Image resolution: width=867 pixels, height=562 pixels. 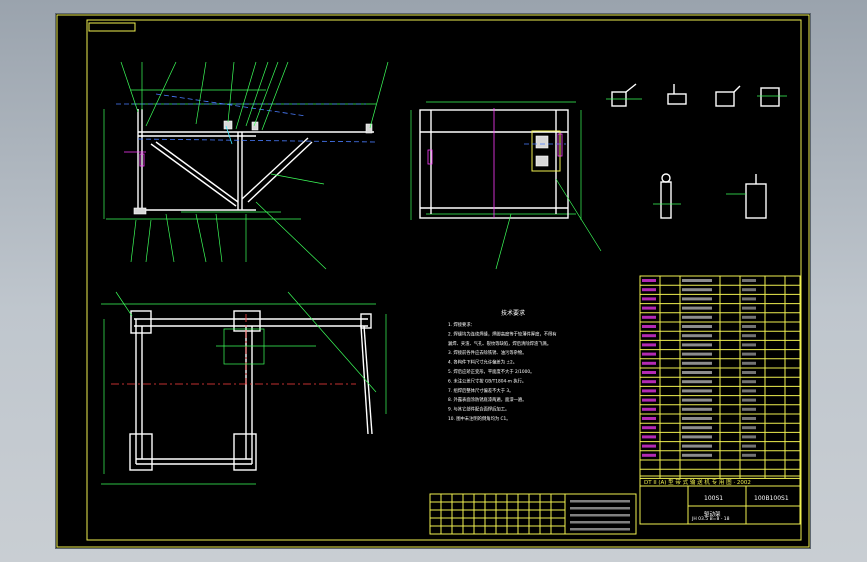 I want to click on side-view, so click(x=506, y=185).